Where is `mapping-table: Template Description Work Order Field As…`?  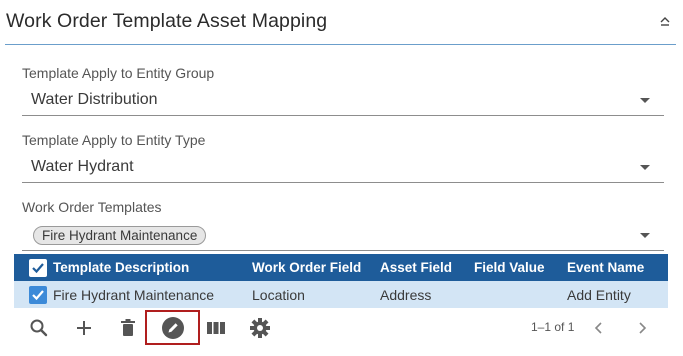
mapping-table: Template Description Work Order Field As… is located at coordinates (341, 281).